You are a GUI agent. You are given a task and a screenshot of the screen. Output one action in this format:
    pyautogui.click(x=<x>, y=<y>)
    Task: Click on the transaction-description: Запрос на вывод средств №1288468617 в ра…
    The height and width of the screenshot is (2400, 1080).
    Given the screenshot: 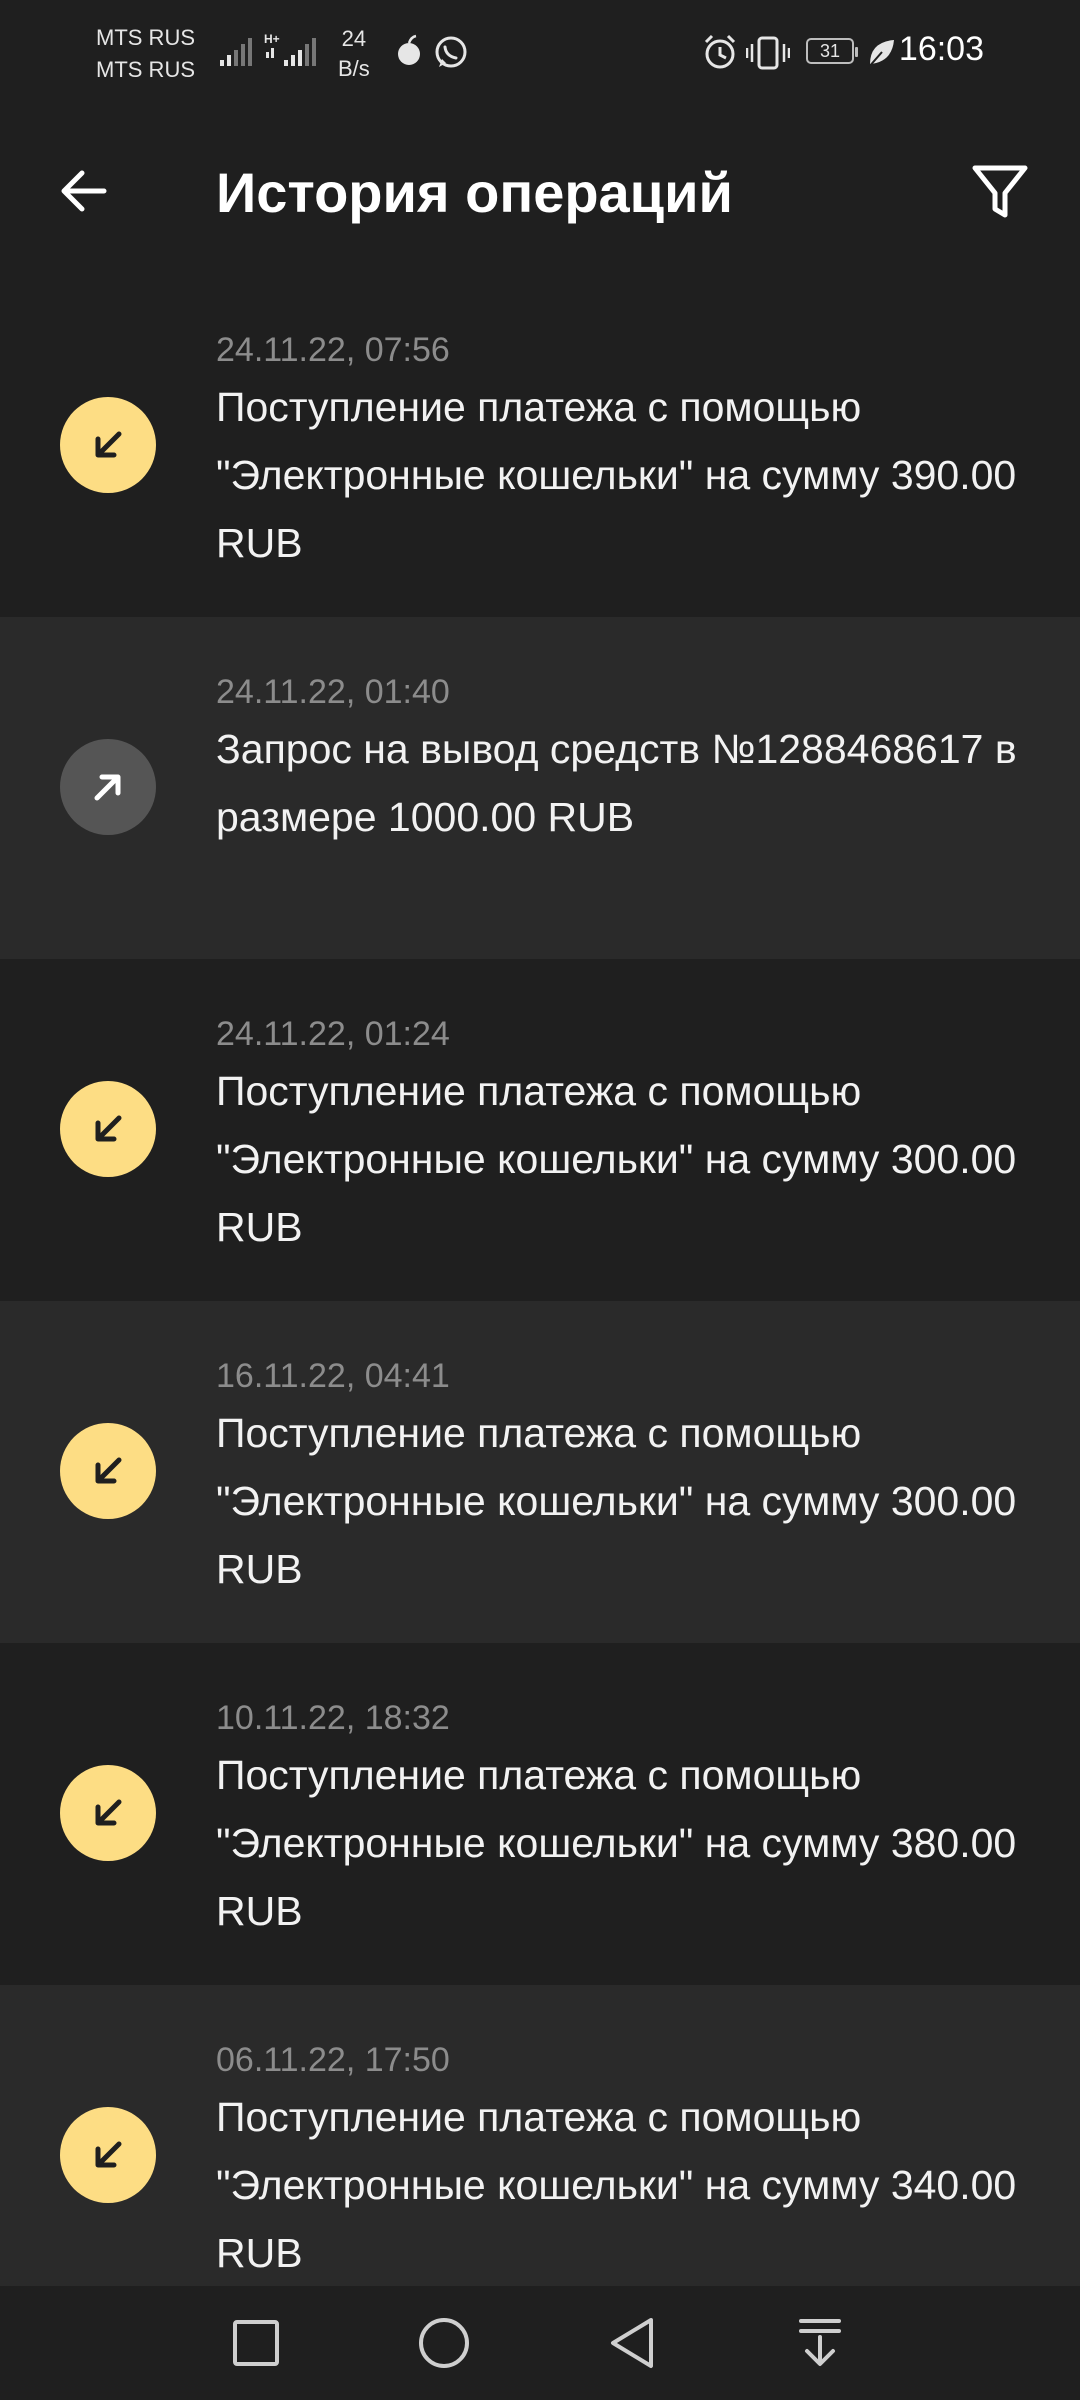 What is the action you would take?
    pyautogui.click(x=616, y=783)
    